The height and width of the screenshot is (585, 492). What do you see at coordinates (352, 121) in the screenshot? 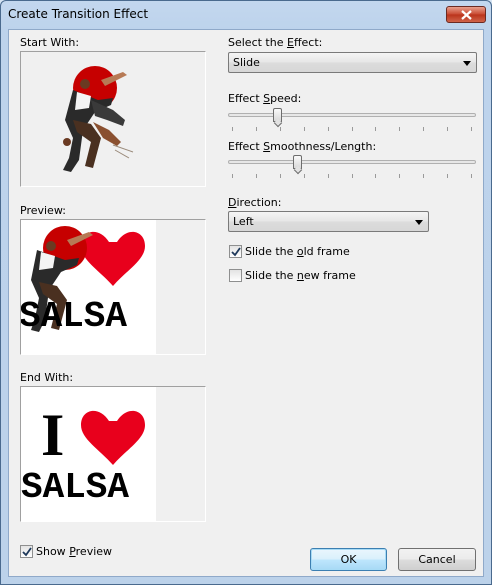
I see `effect-speed-slider` at bounding box center [352, 121].